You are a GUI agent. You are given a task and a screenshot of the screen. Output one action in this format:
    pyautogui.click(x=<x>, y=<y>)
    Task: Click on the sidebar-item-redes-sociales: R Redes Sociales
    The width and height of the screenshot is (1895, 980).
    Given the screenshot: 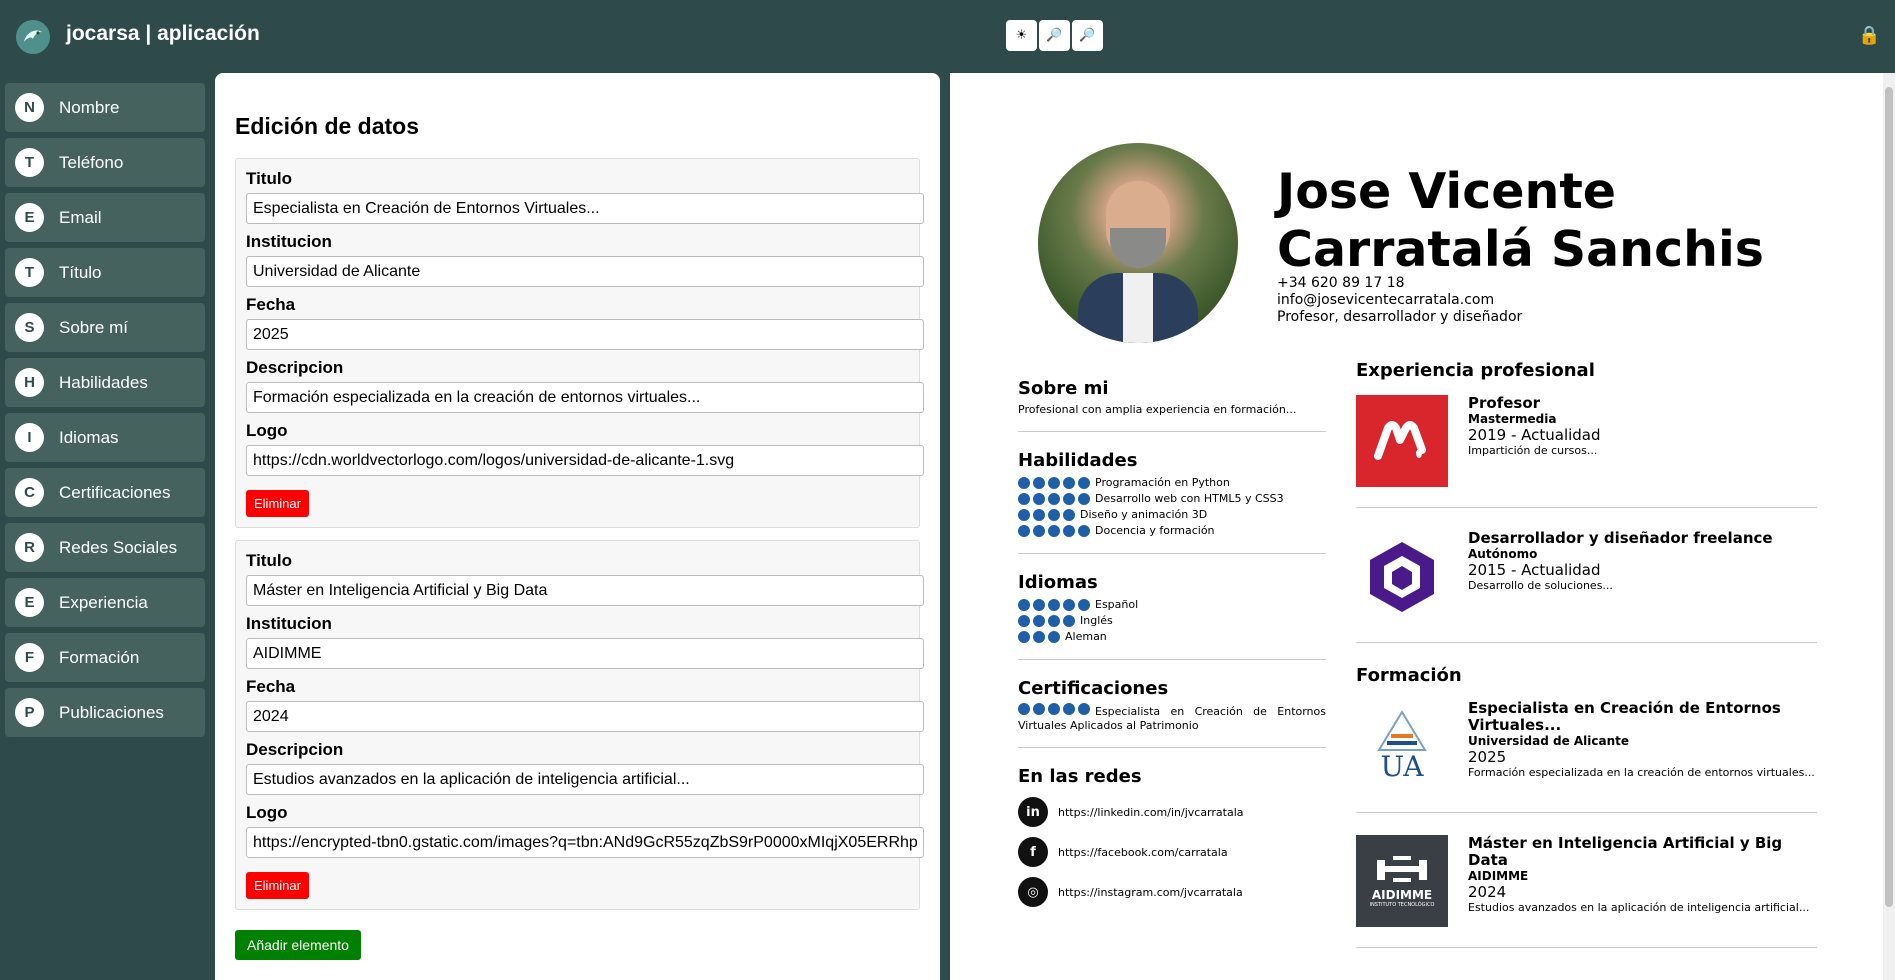 What is the action you would take?
    pyautogui.click(x=105, y=547)
    